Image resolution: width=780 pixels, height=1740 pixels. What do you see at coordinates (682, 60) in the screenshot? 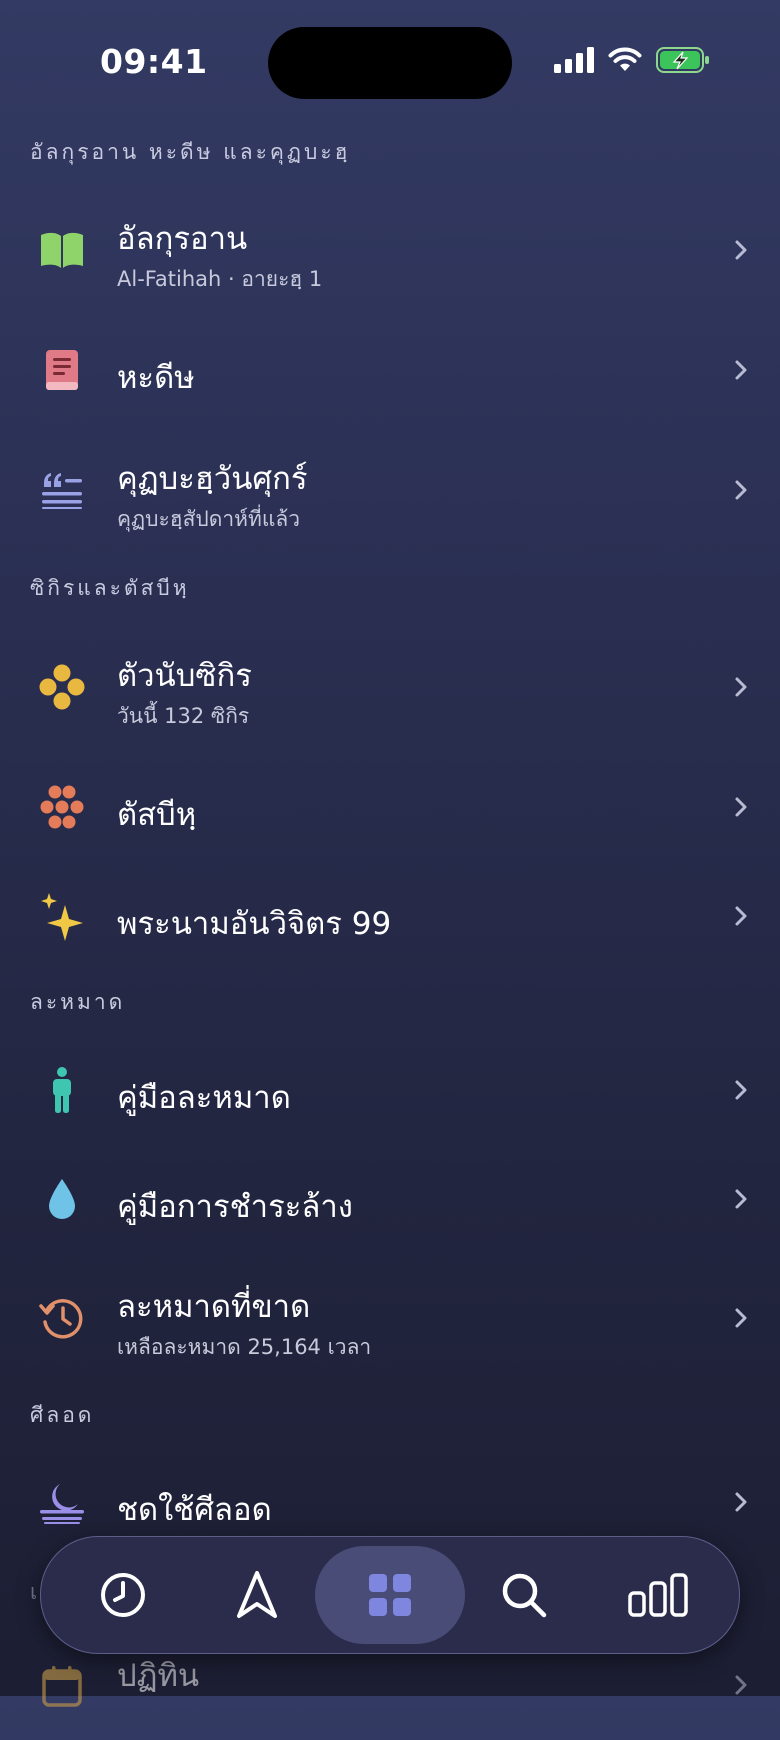
I see `battery-charging-icon` at bounding box center [682, 60].